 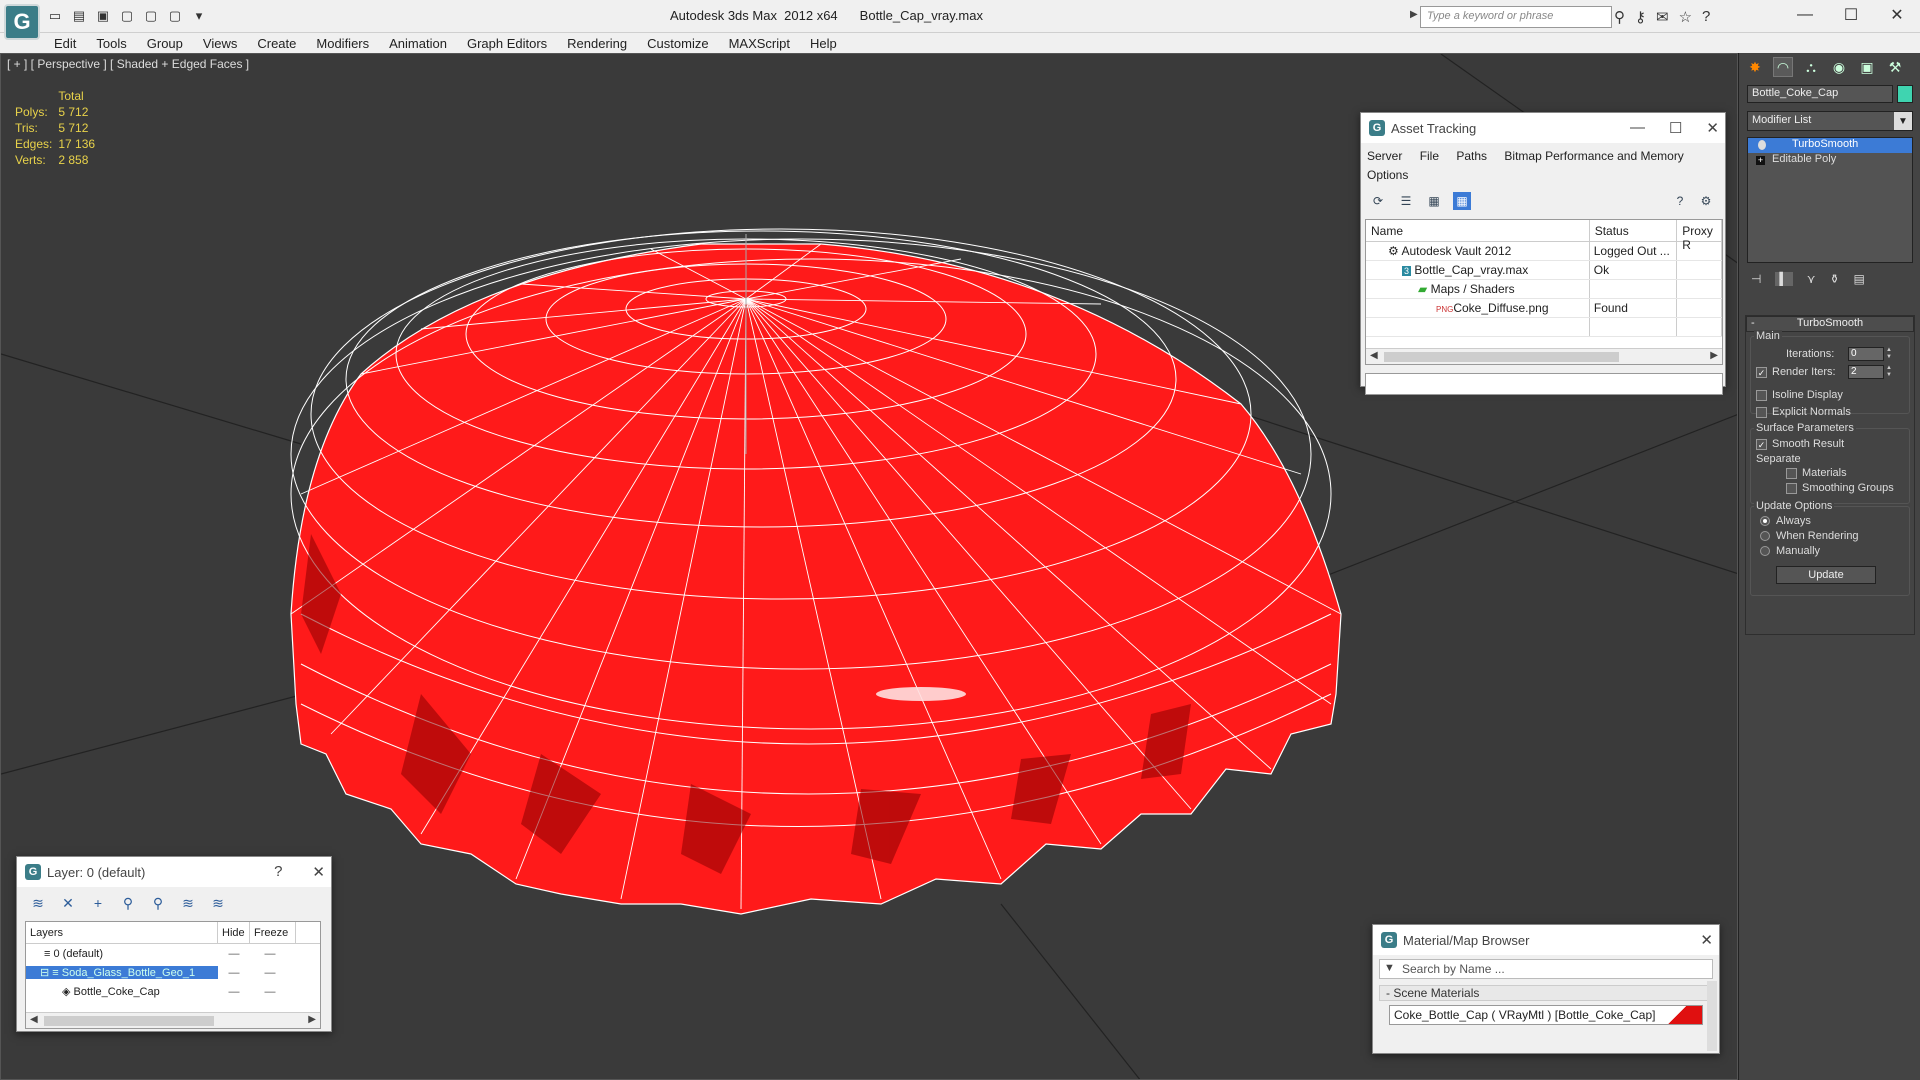 What do you see at coordinates (1755, 67) in the screenshot?
I see `create-tab-icon: ✸` at bounding box center [1755, 67].